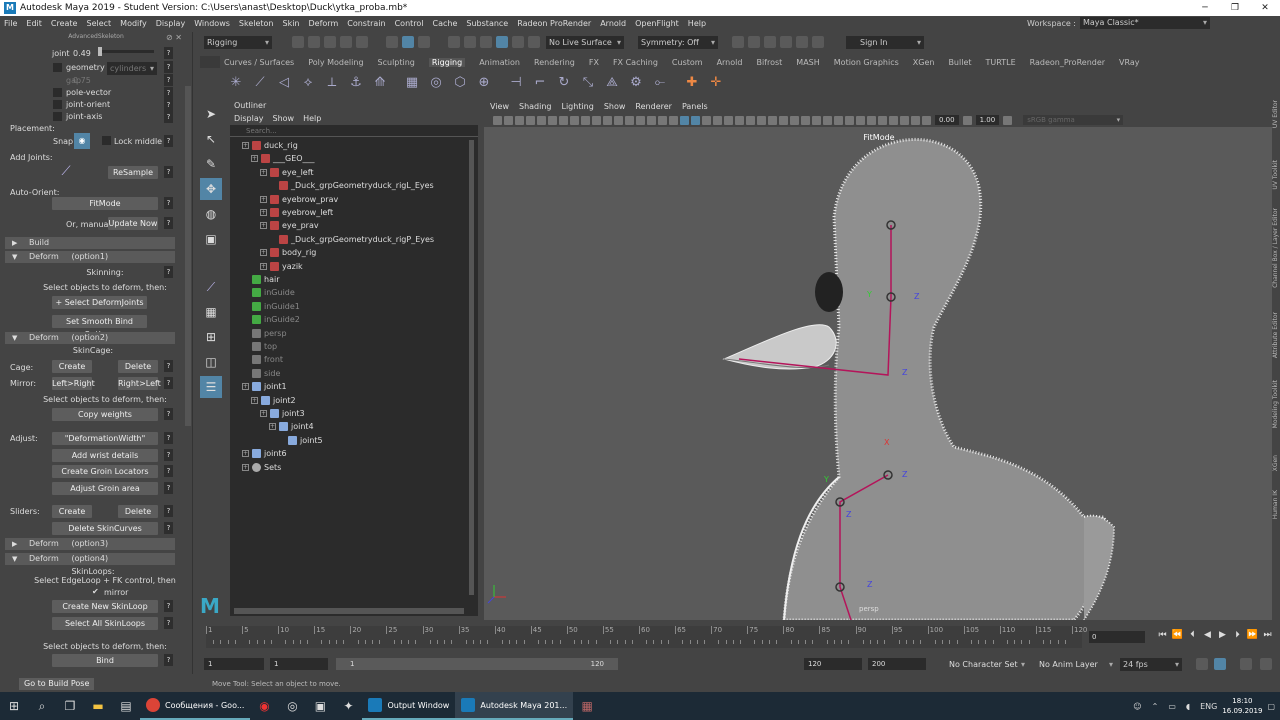 The width and height of the screenshot is (1280, 720). I want to click on snap-toggle-icon: ◉, so click(82, 141).